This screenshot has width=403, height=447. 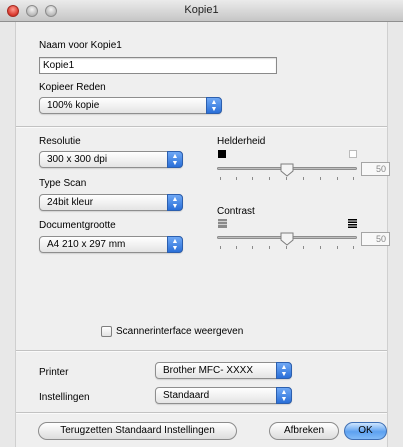 I want to click on settings-popup: Standaard ▲ ▼, so click(x=223, y=395).